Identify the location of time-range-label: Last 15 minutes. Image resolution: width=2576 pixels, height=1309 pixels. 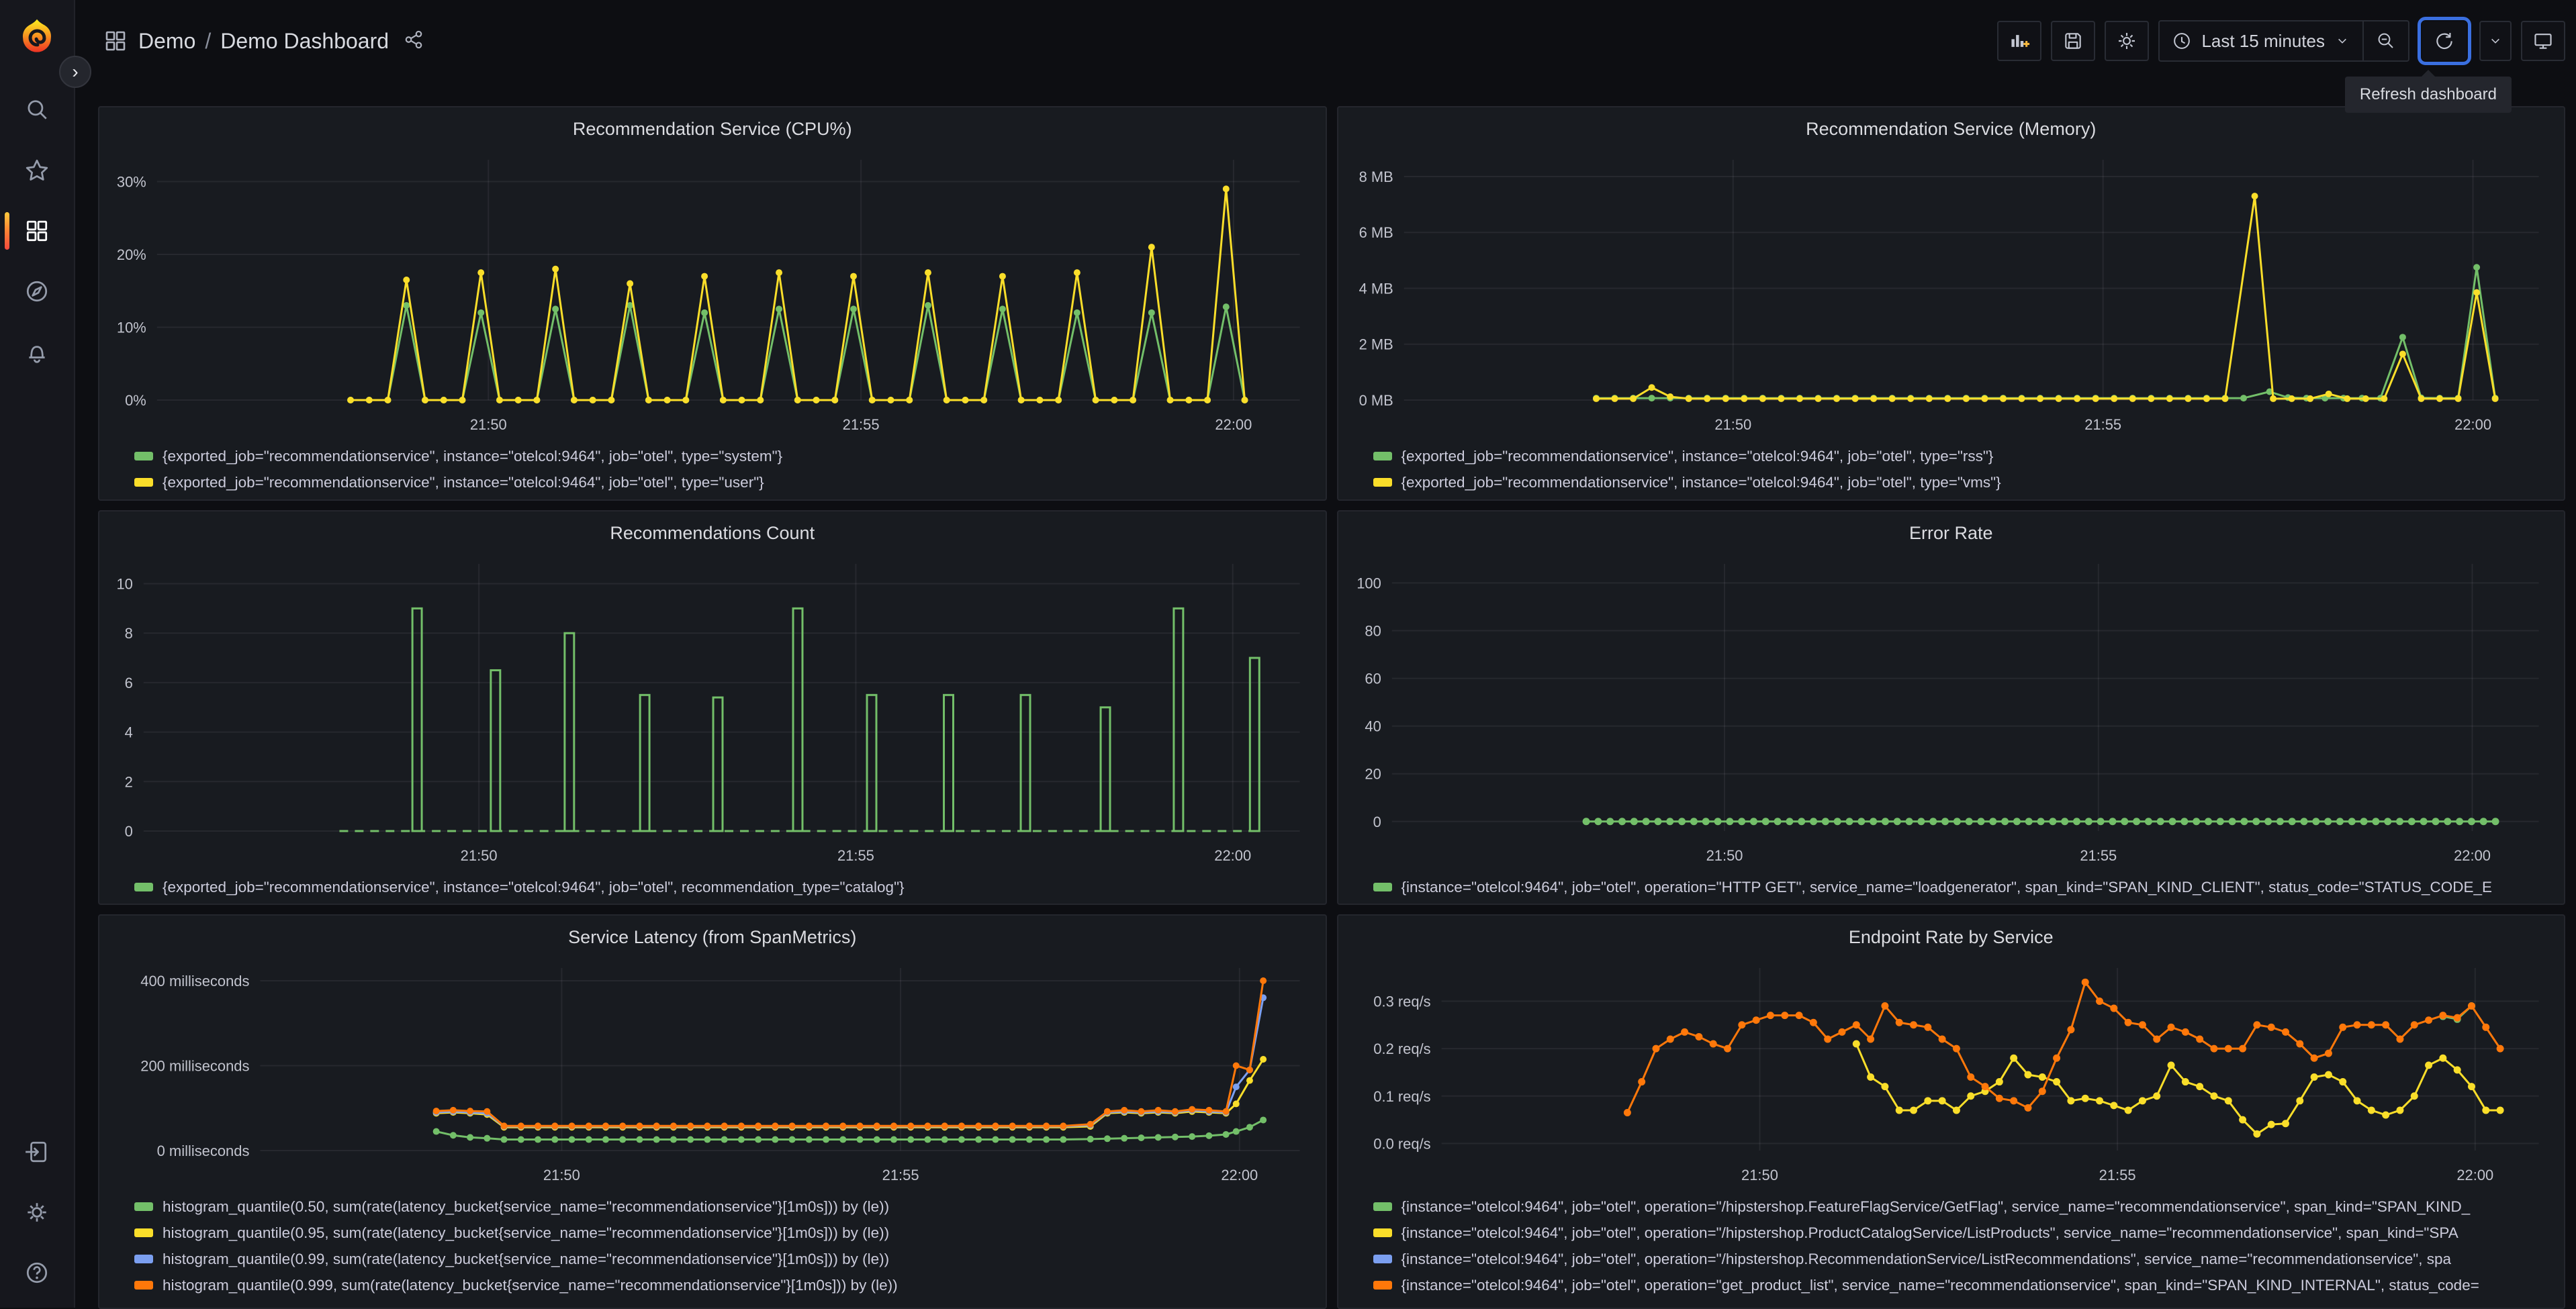
(2263, 41).